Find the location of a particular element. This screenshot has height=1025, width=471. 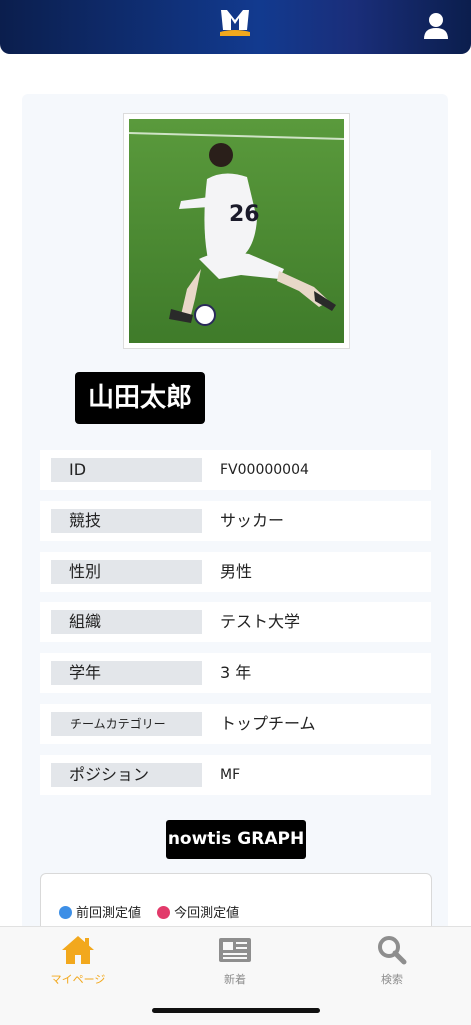

info-value: トップチーム is located at coordinates (268, 723).